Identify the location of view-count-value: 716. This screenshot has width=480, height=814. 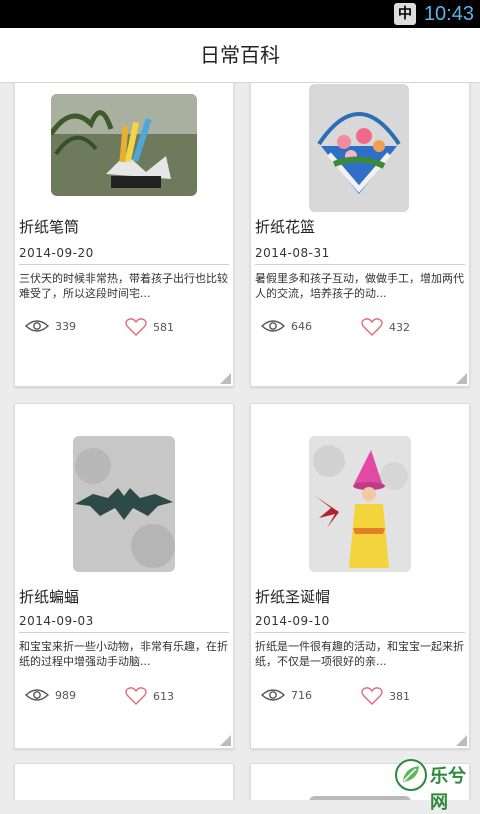
(301, 695).